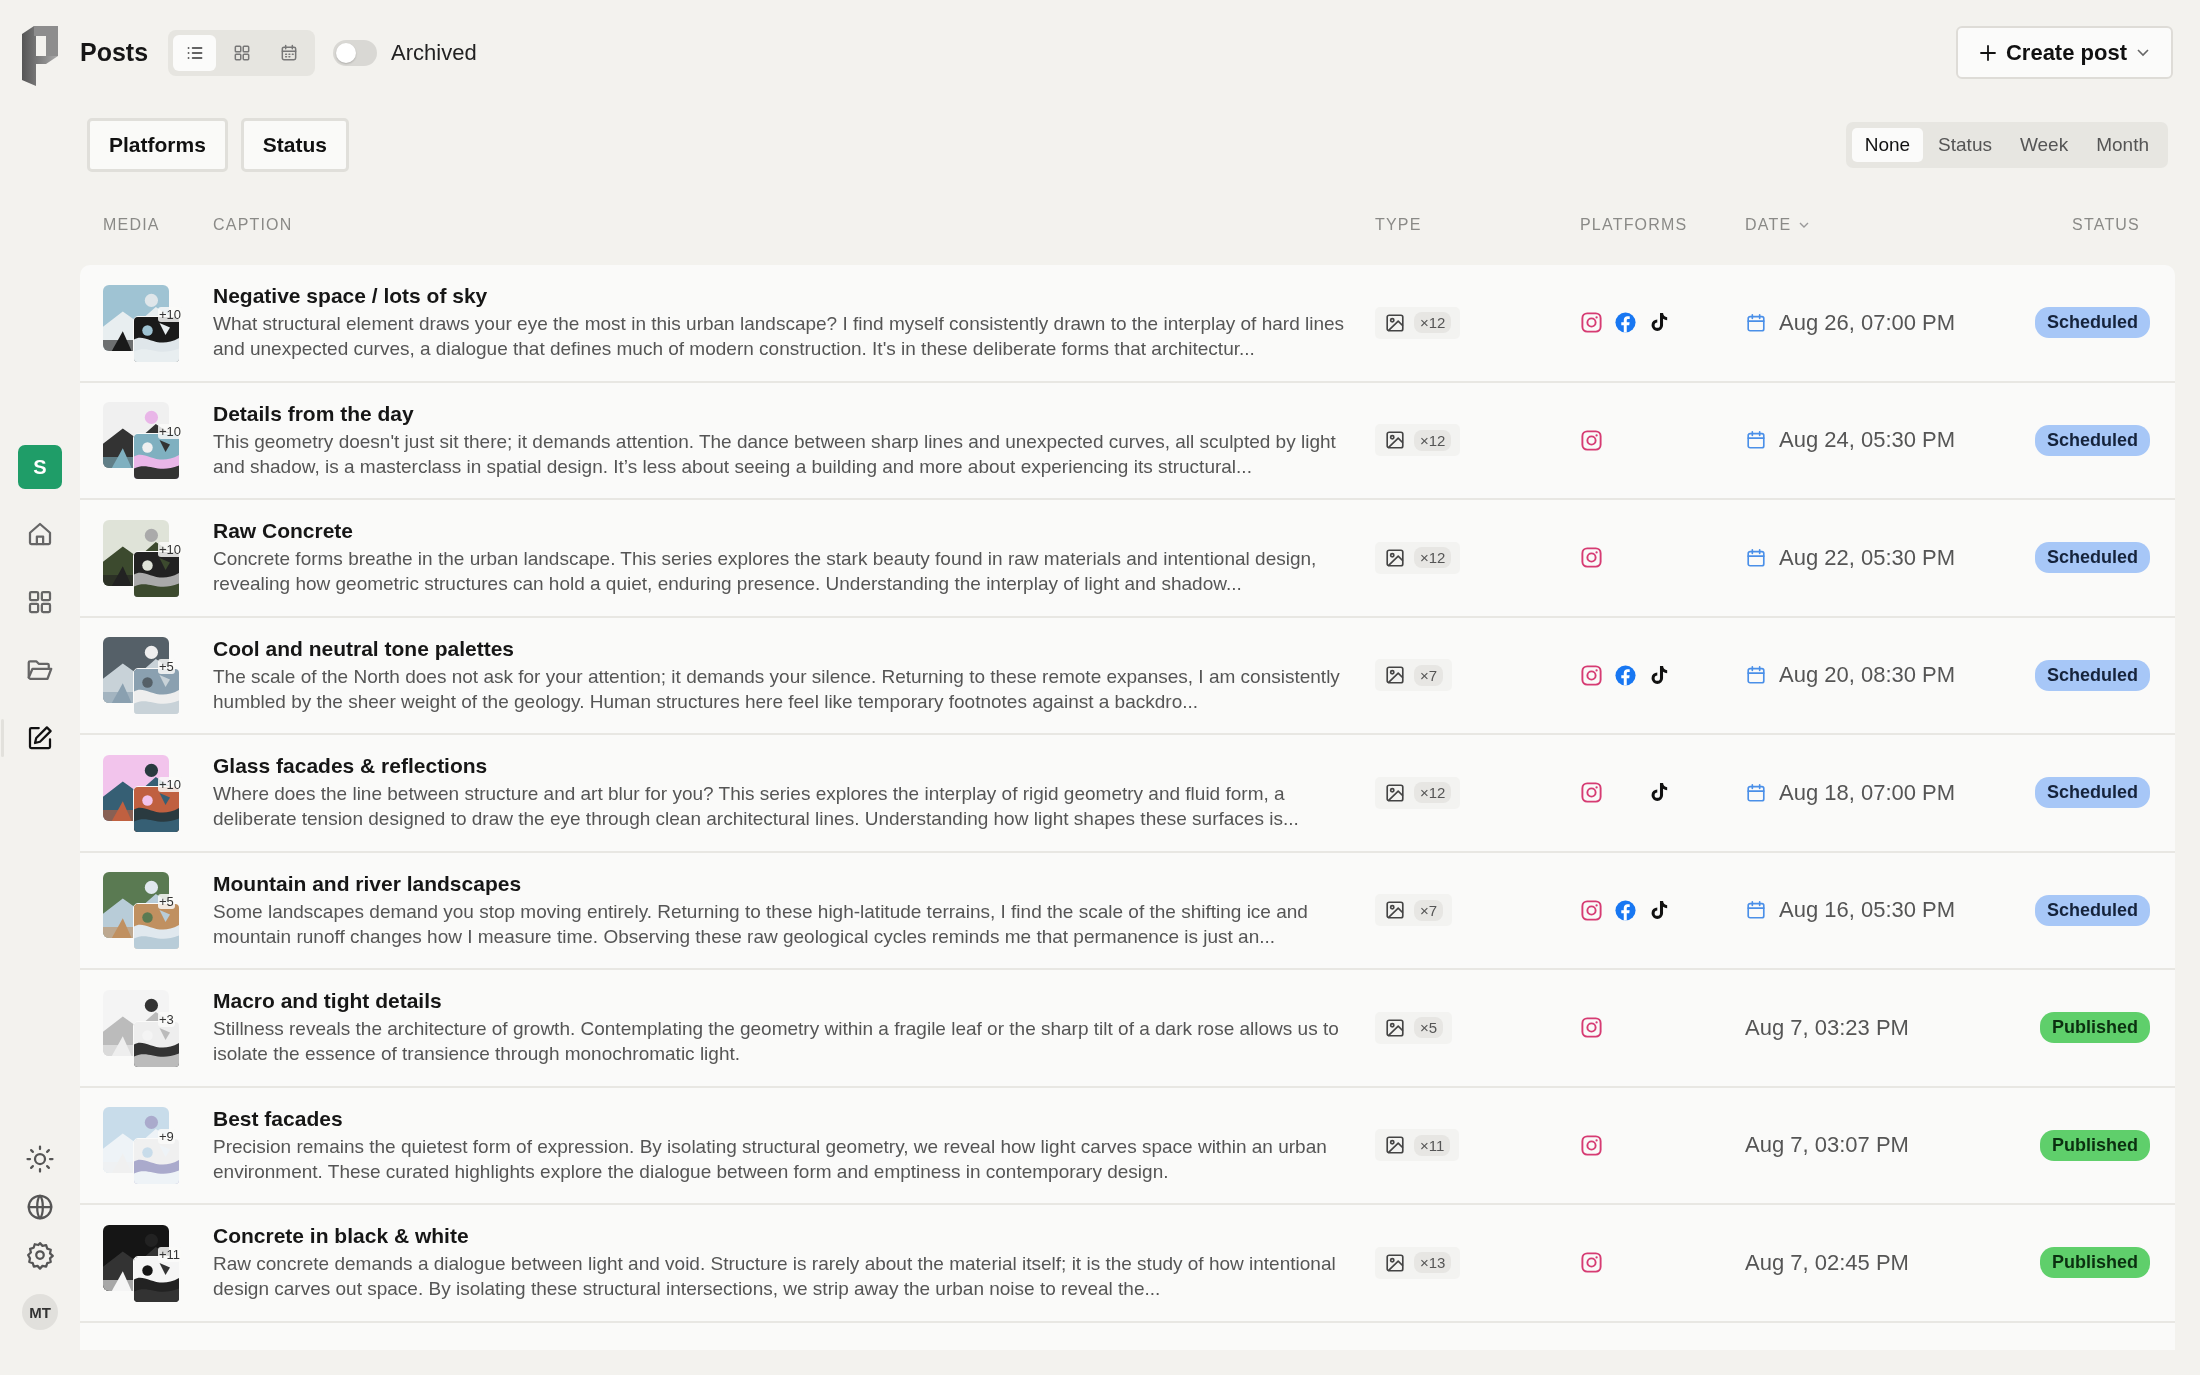 The height and width of the screenshot is (1375, 2200). What do you see at coordinates (1827, 1145) in the screenshot?
I see `post-date: Aug 7, 03:07 PM` at bounding box center [1827, 1145].